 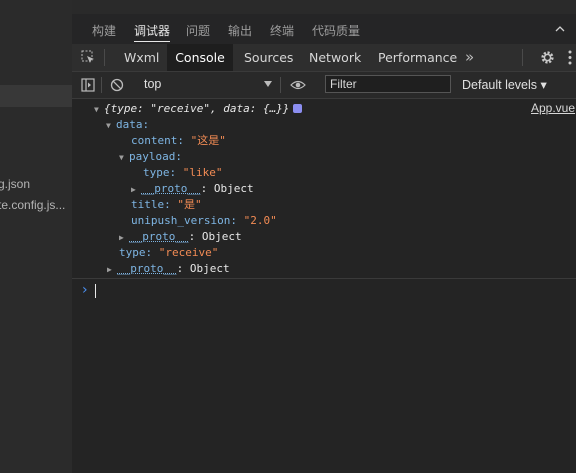 I want to click on kebab-menu-icon, so click(x=570, y=57).